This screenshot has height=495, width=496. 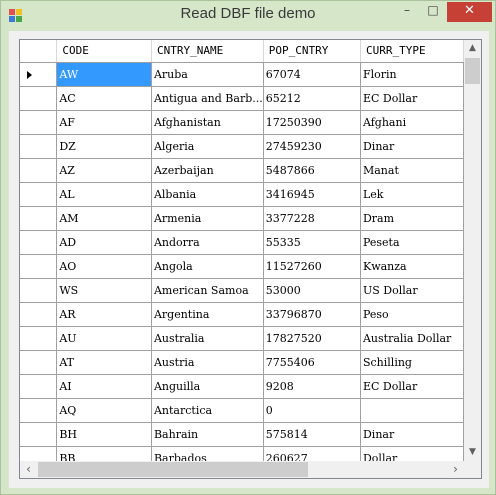 I want to click on table-row: AW Aruba 67074 Florin, so click(x=242, y=74).